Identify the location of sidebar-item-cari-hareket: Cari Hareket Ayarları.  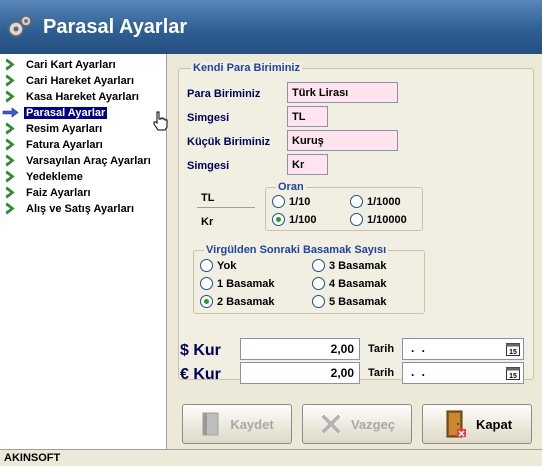
(69, 80).